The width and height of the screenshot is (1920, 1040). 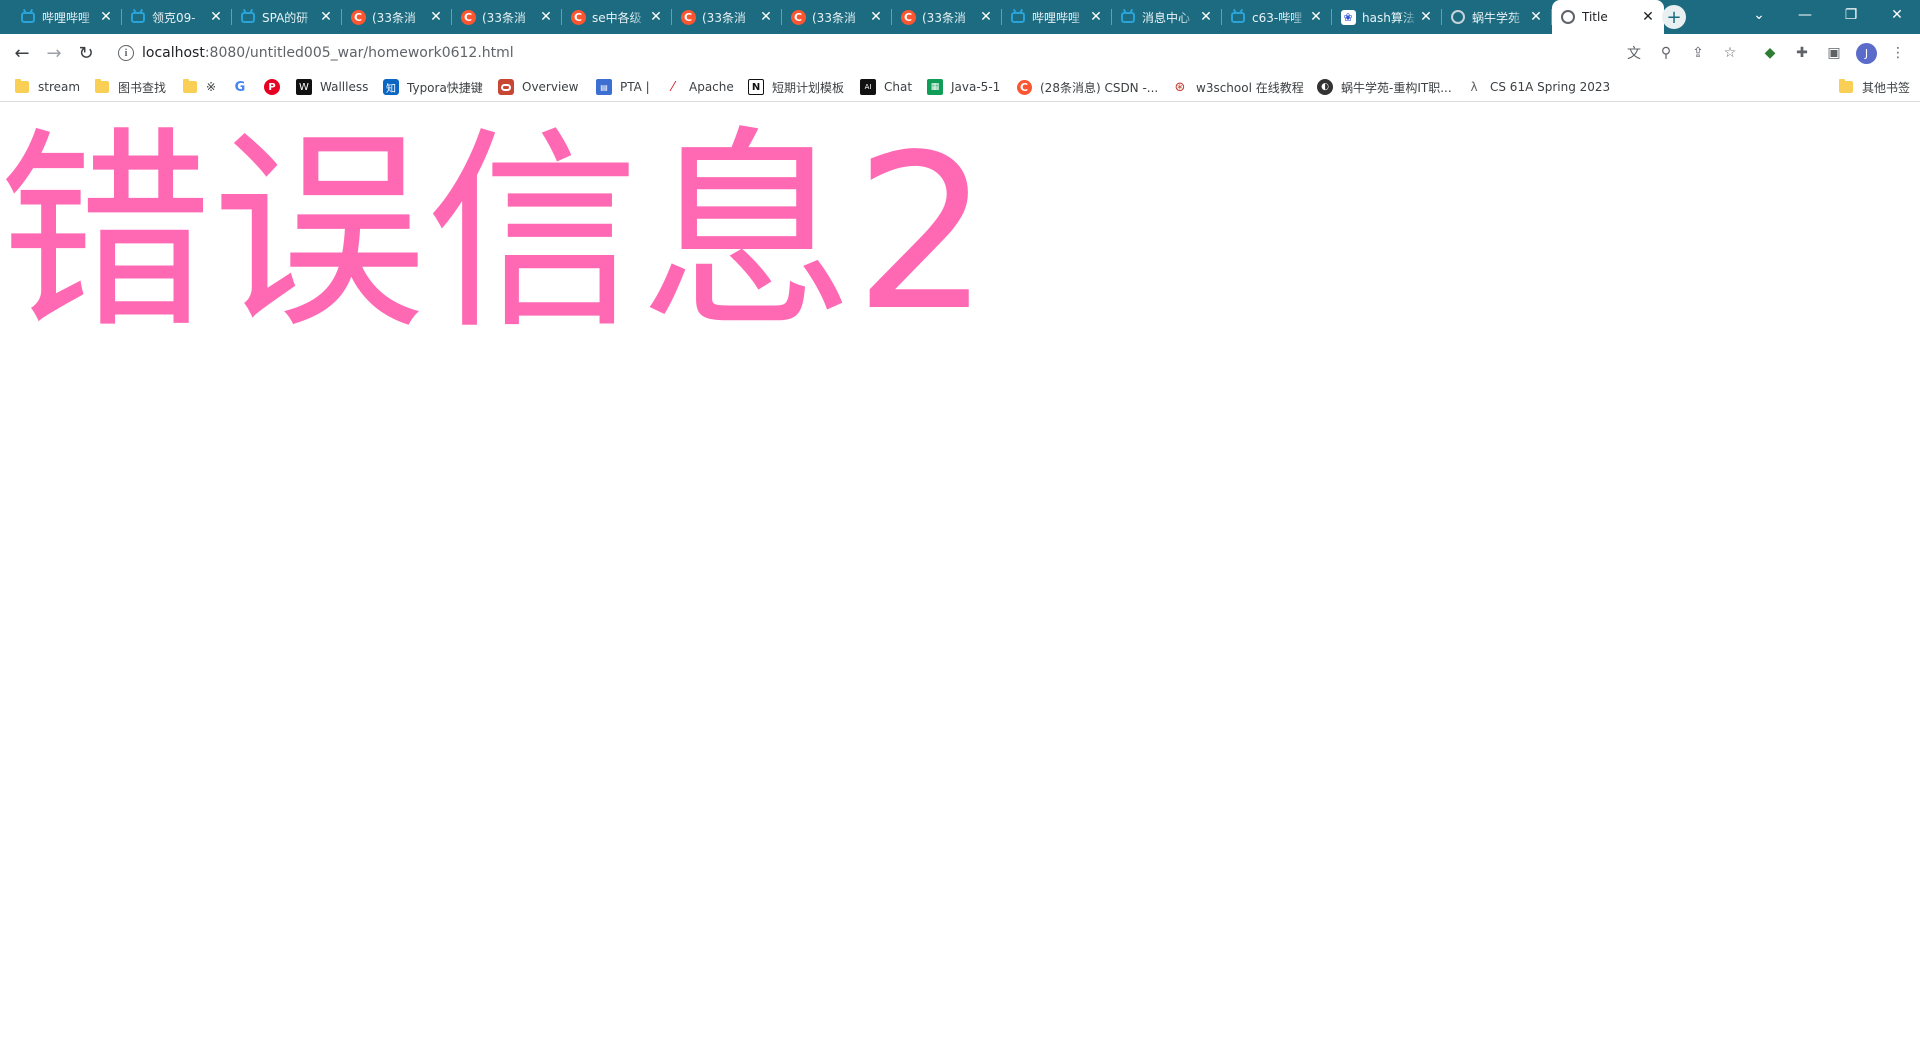 I want to click on tab-title: SPA的研, so click(x=285, y=17).